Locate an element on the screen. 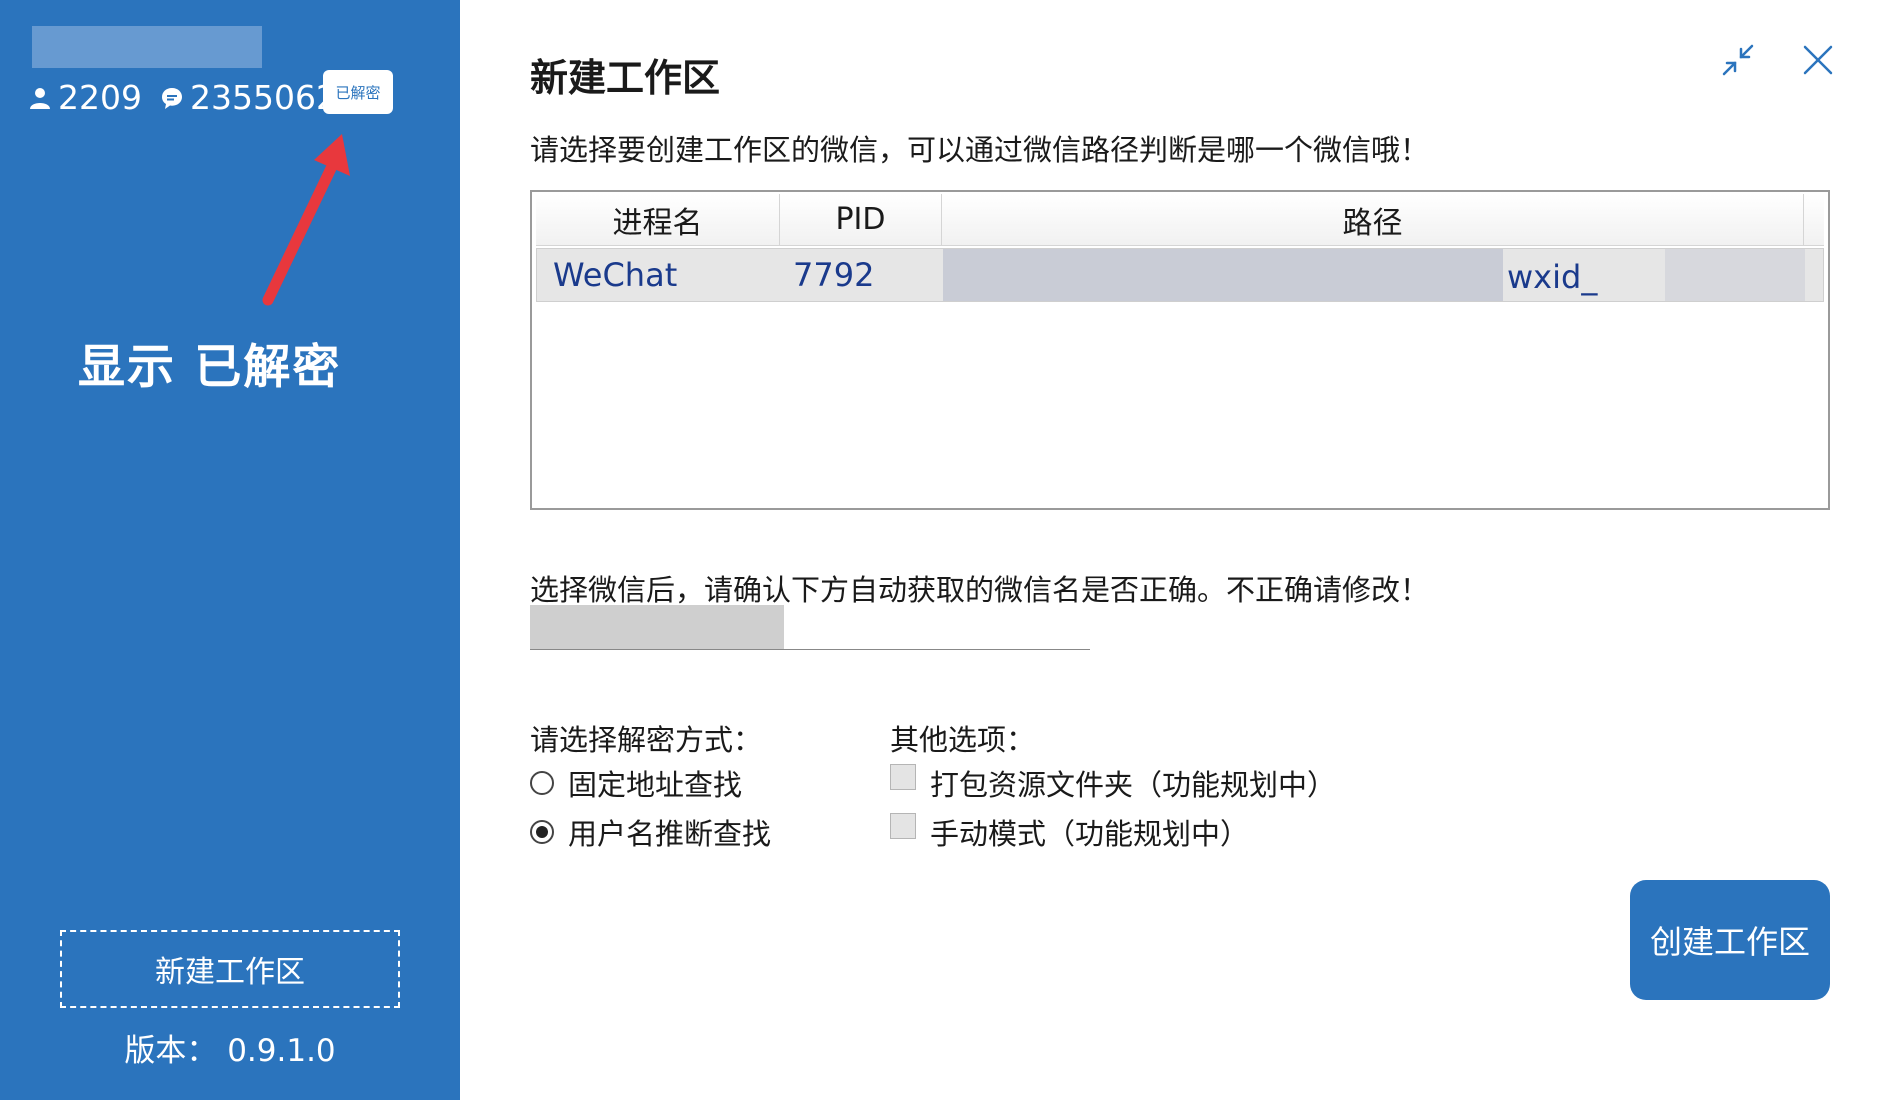  other-options-label: 其他选项： is located at coordinates (963, 740).